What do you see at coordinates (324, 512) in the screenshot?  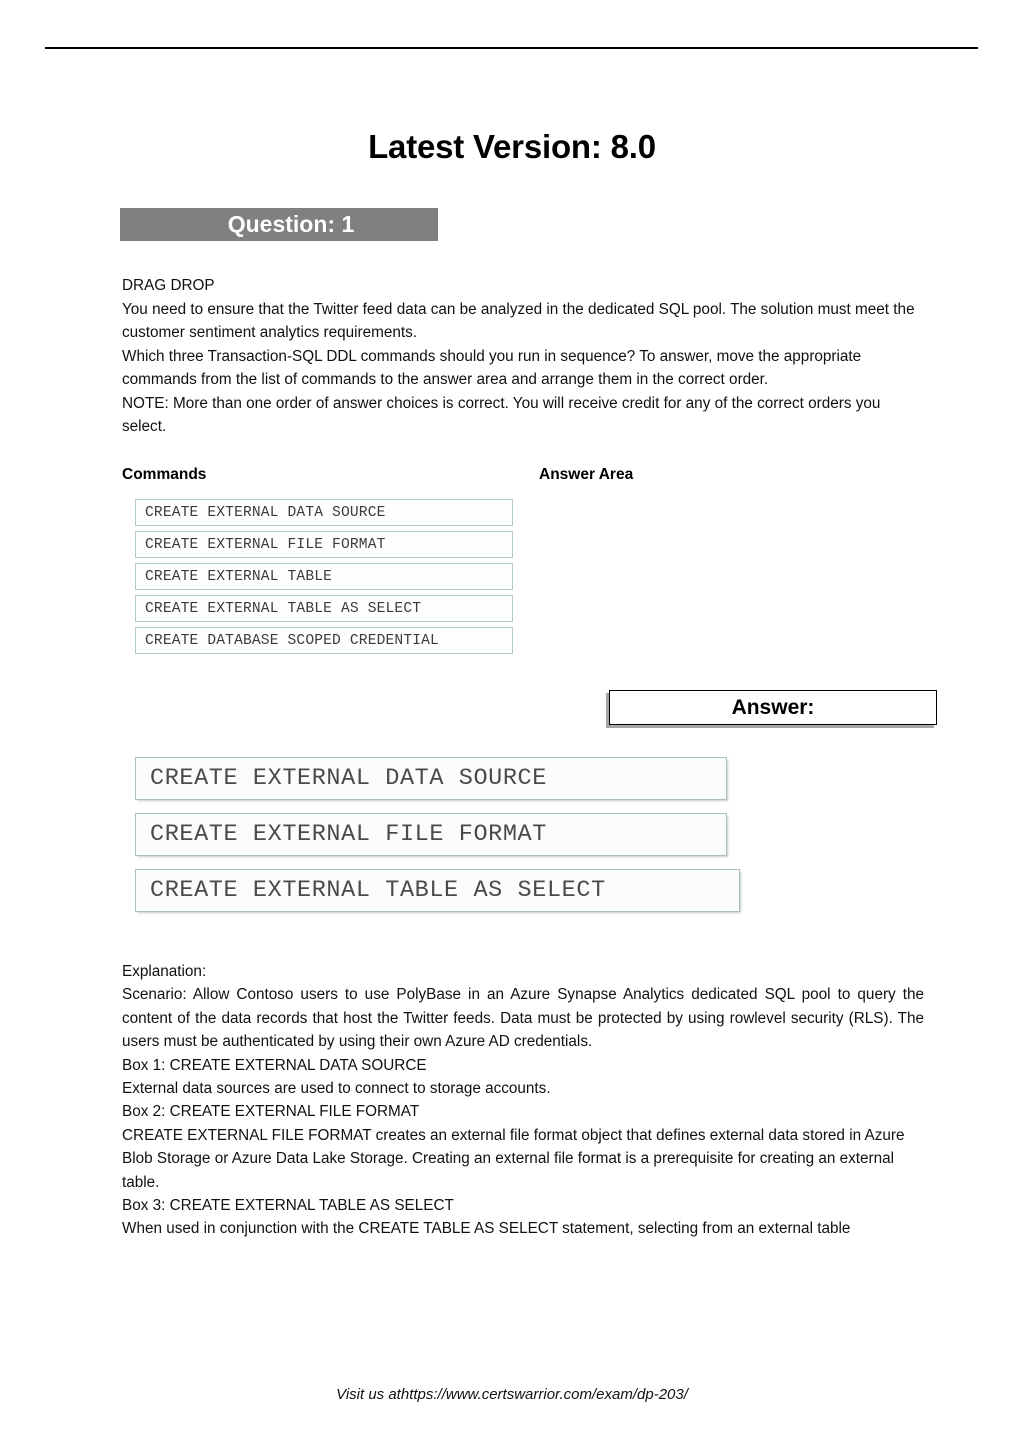 I see `command-option: CREATE EXTERNAL DATA SOURCE` at bounding box center [324, 512].